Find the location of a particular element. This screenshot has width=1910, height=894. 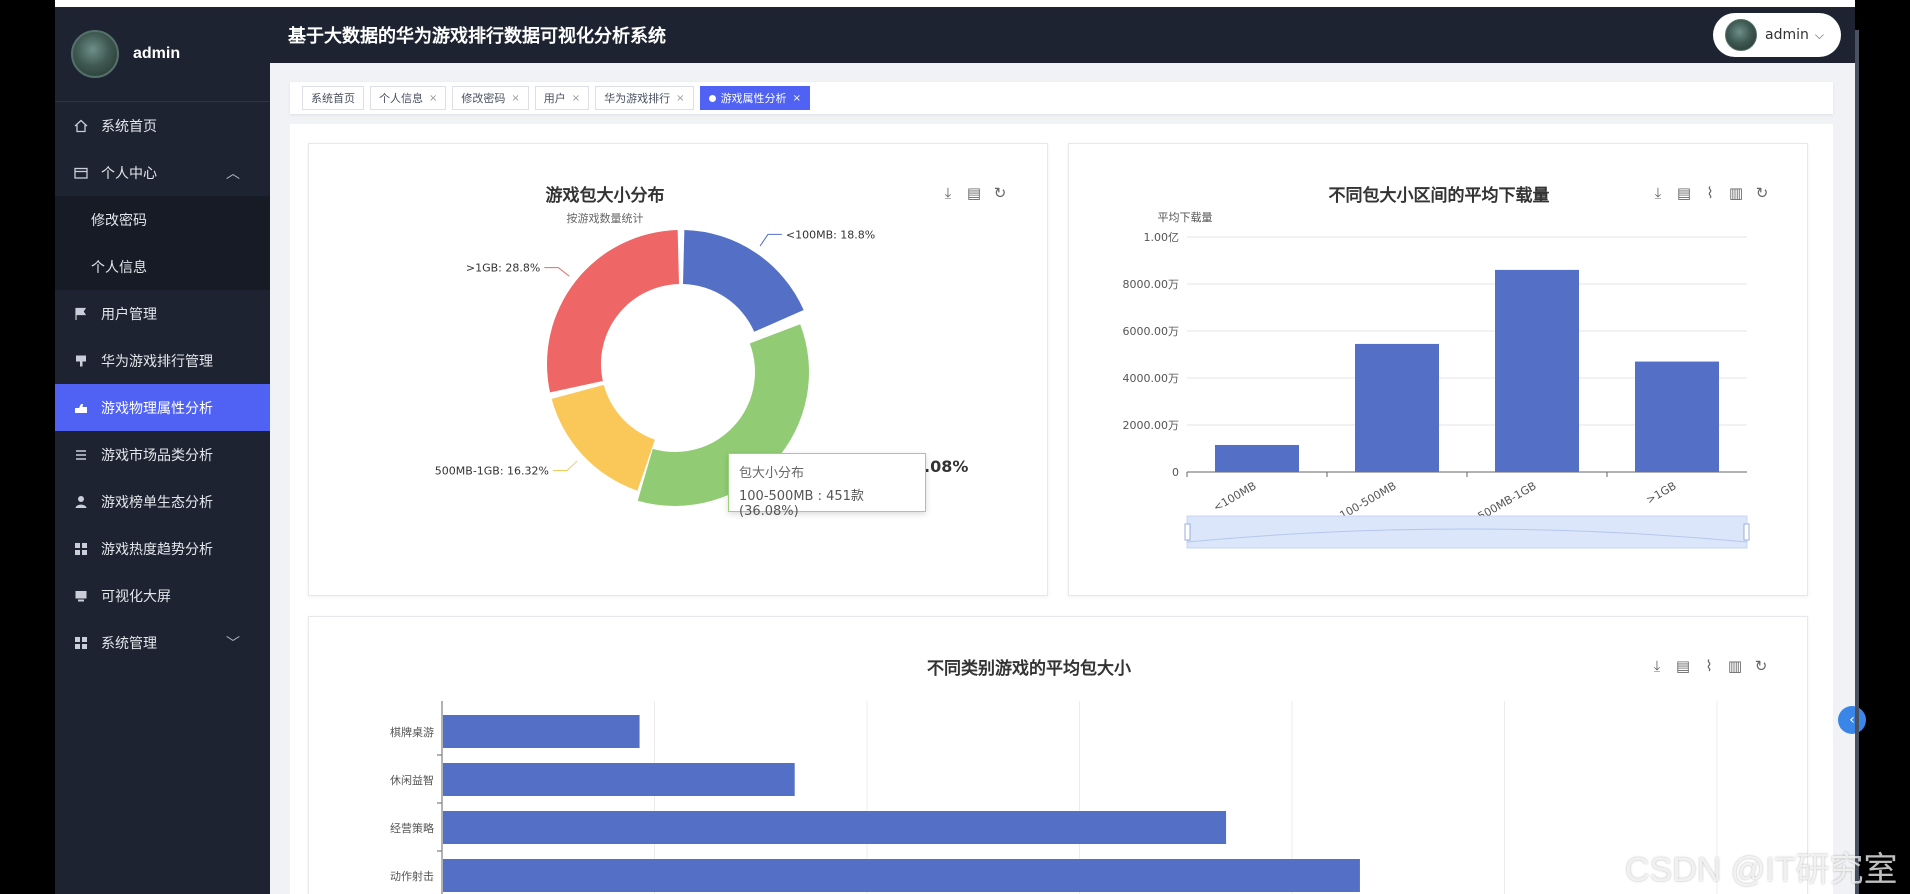

tab-label: 修改密码 is located at coordinates (483, 98).